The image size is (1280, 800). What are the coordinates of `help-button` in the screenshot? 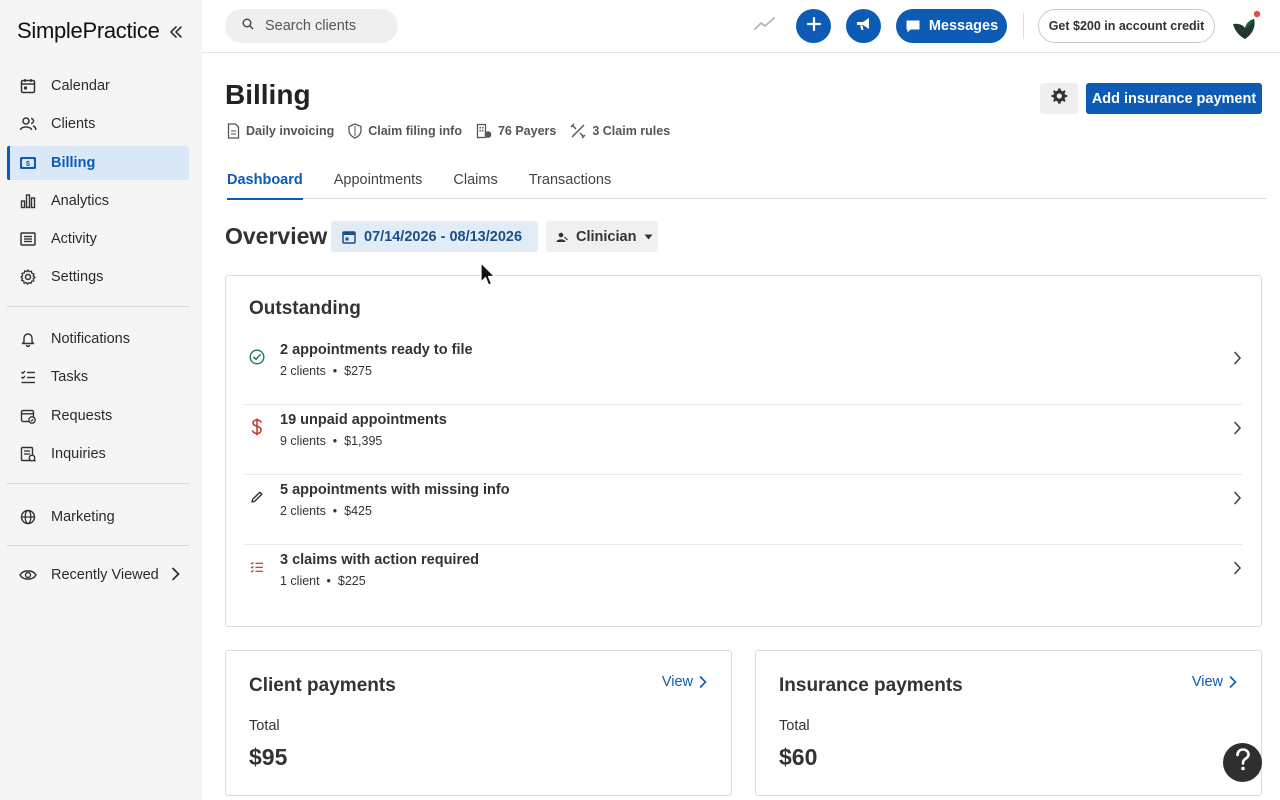 It's located at (1242, 762).